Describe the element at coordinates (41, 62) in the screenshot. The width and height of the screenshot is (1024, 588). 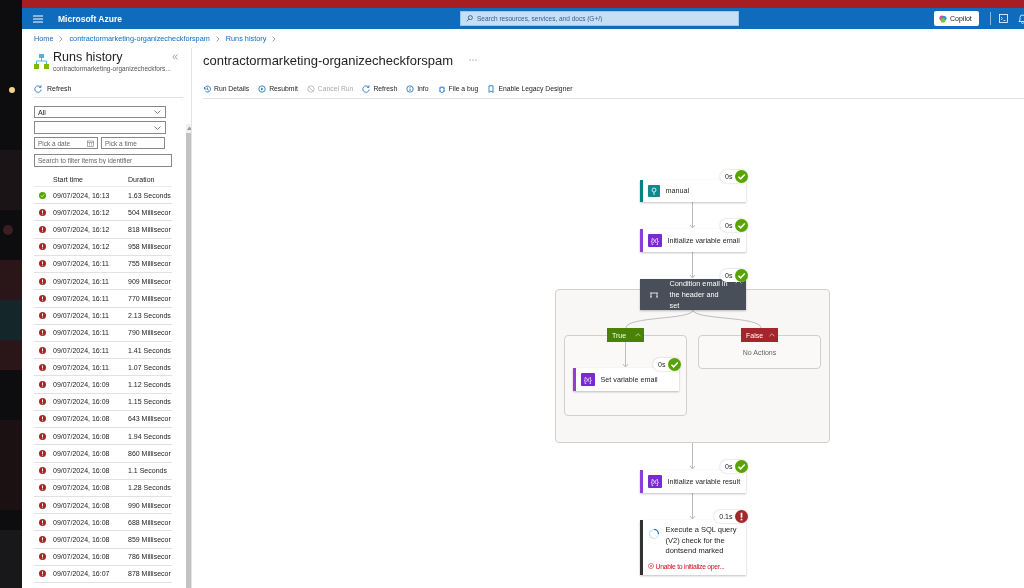
I see `hierarchy-icon` at that location.